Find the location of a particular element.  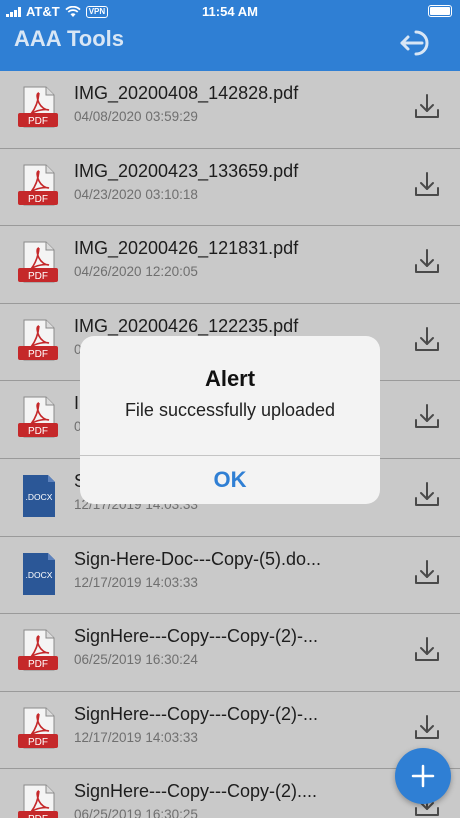

status-bar: AT&T VPN 11:54 AM is located at coordinates (230, 11).